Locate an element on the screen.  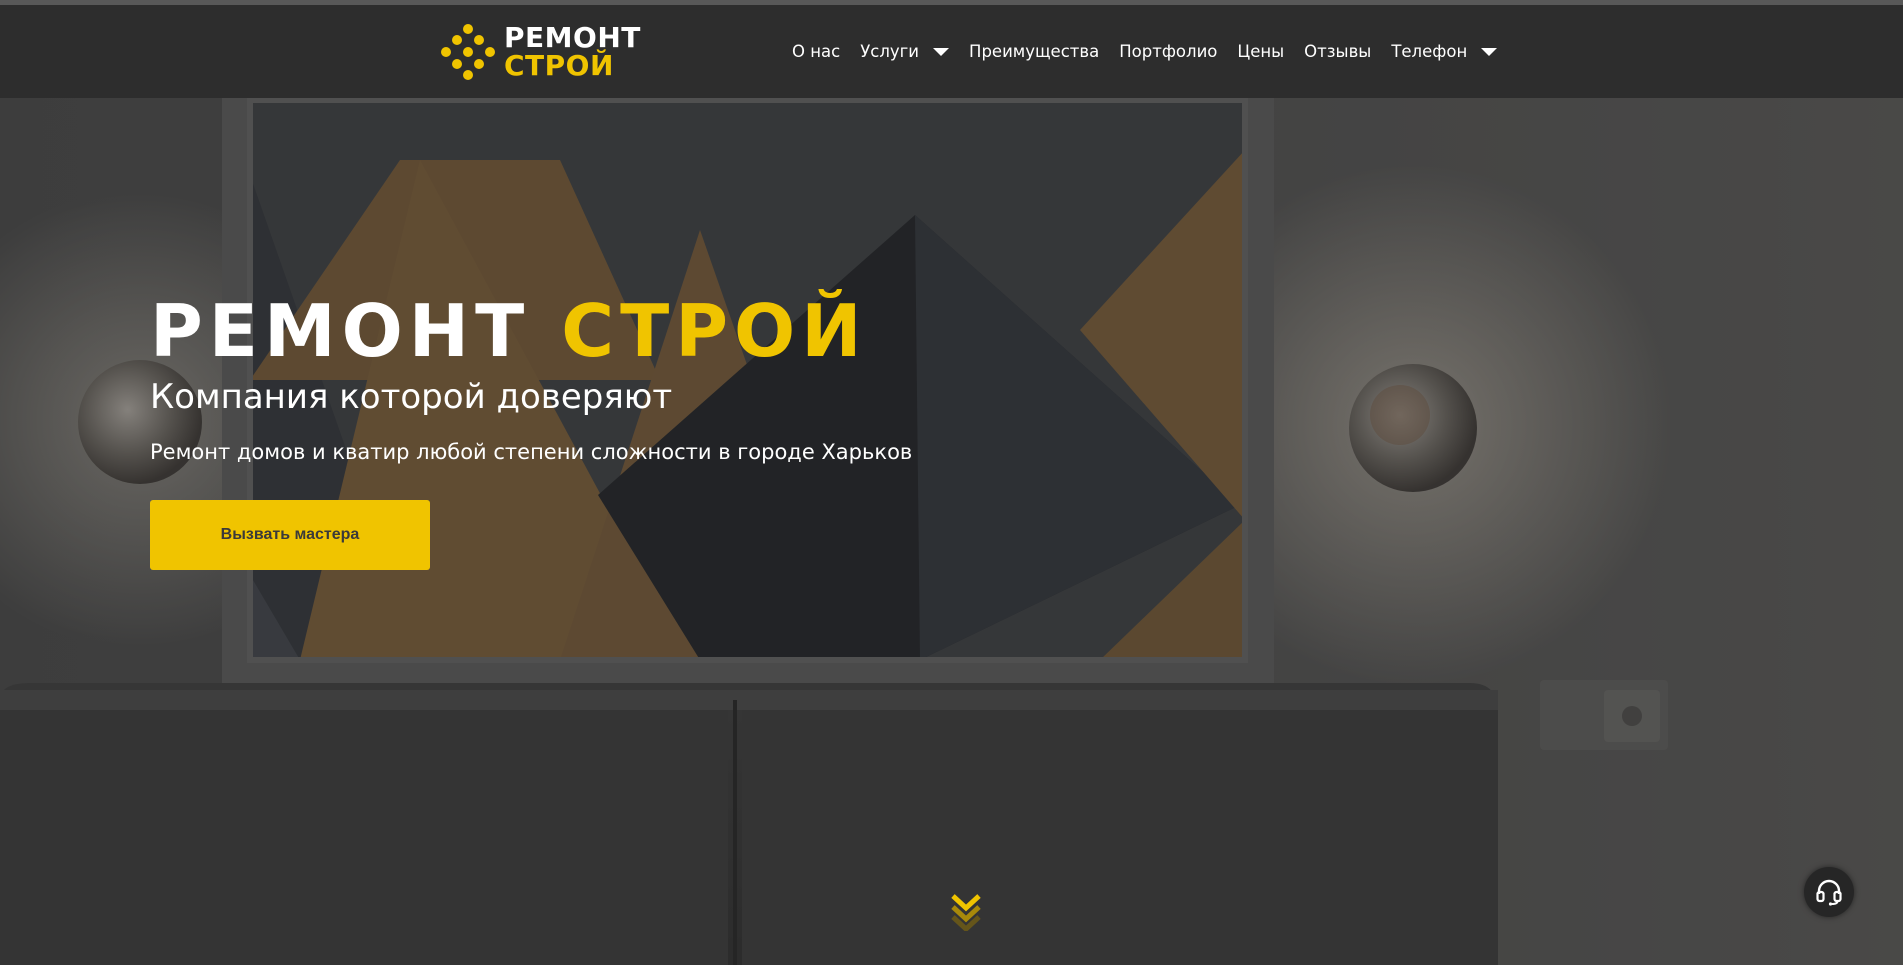
nav-item-label: Отзывы is located at coordinates (1338, 51).